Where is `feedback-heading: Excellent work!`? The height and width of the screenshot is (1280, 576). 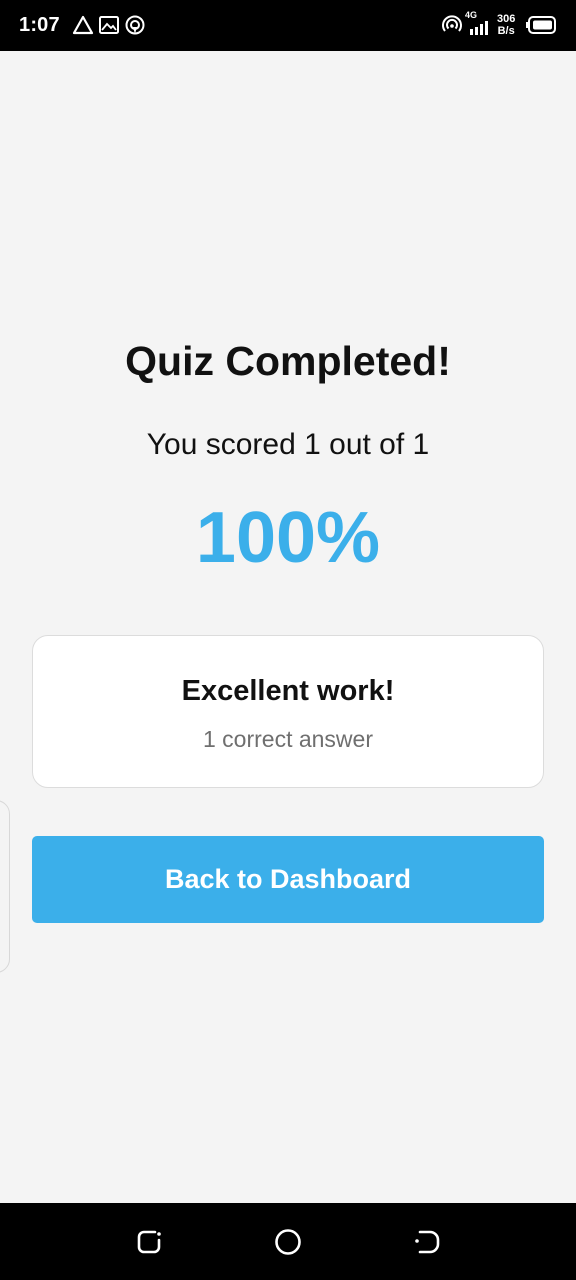 feedback-heading: Excellent work! is located at coordinates (288, 691).